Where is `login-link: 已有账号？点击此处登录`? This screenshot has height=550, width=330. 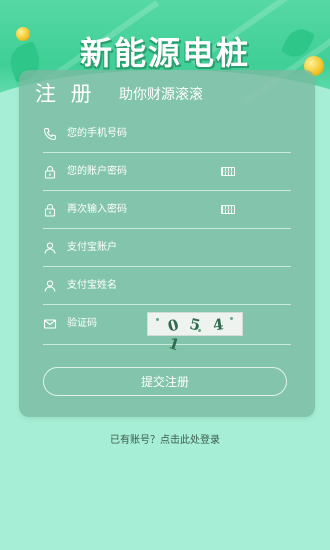
login-link: 已有账号？点击此处登录 is located at coordinates (165, 440).